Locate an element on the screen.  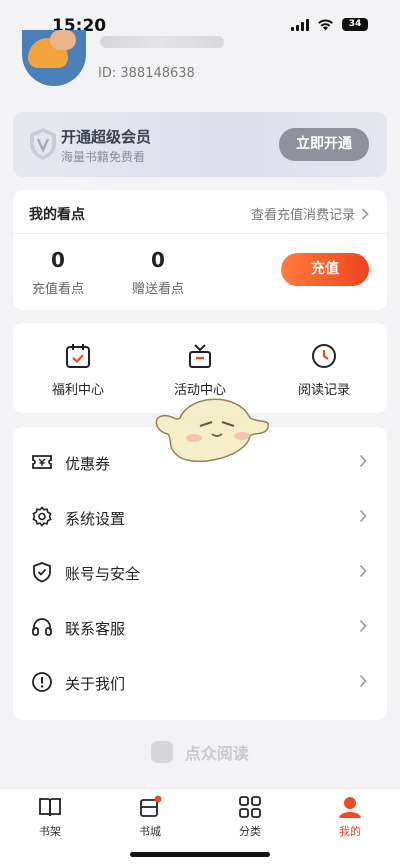
user-icon is located at coordinates (350, 807).